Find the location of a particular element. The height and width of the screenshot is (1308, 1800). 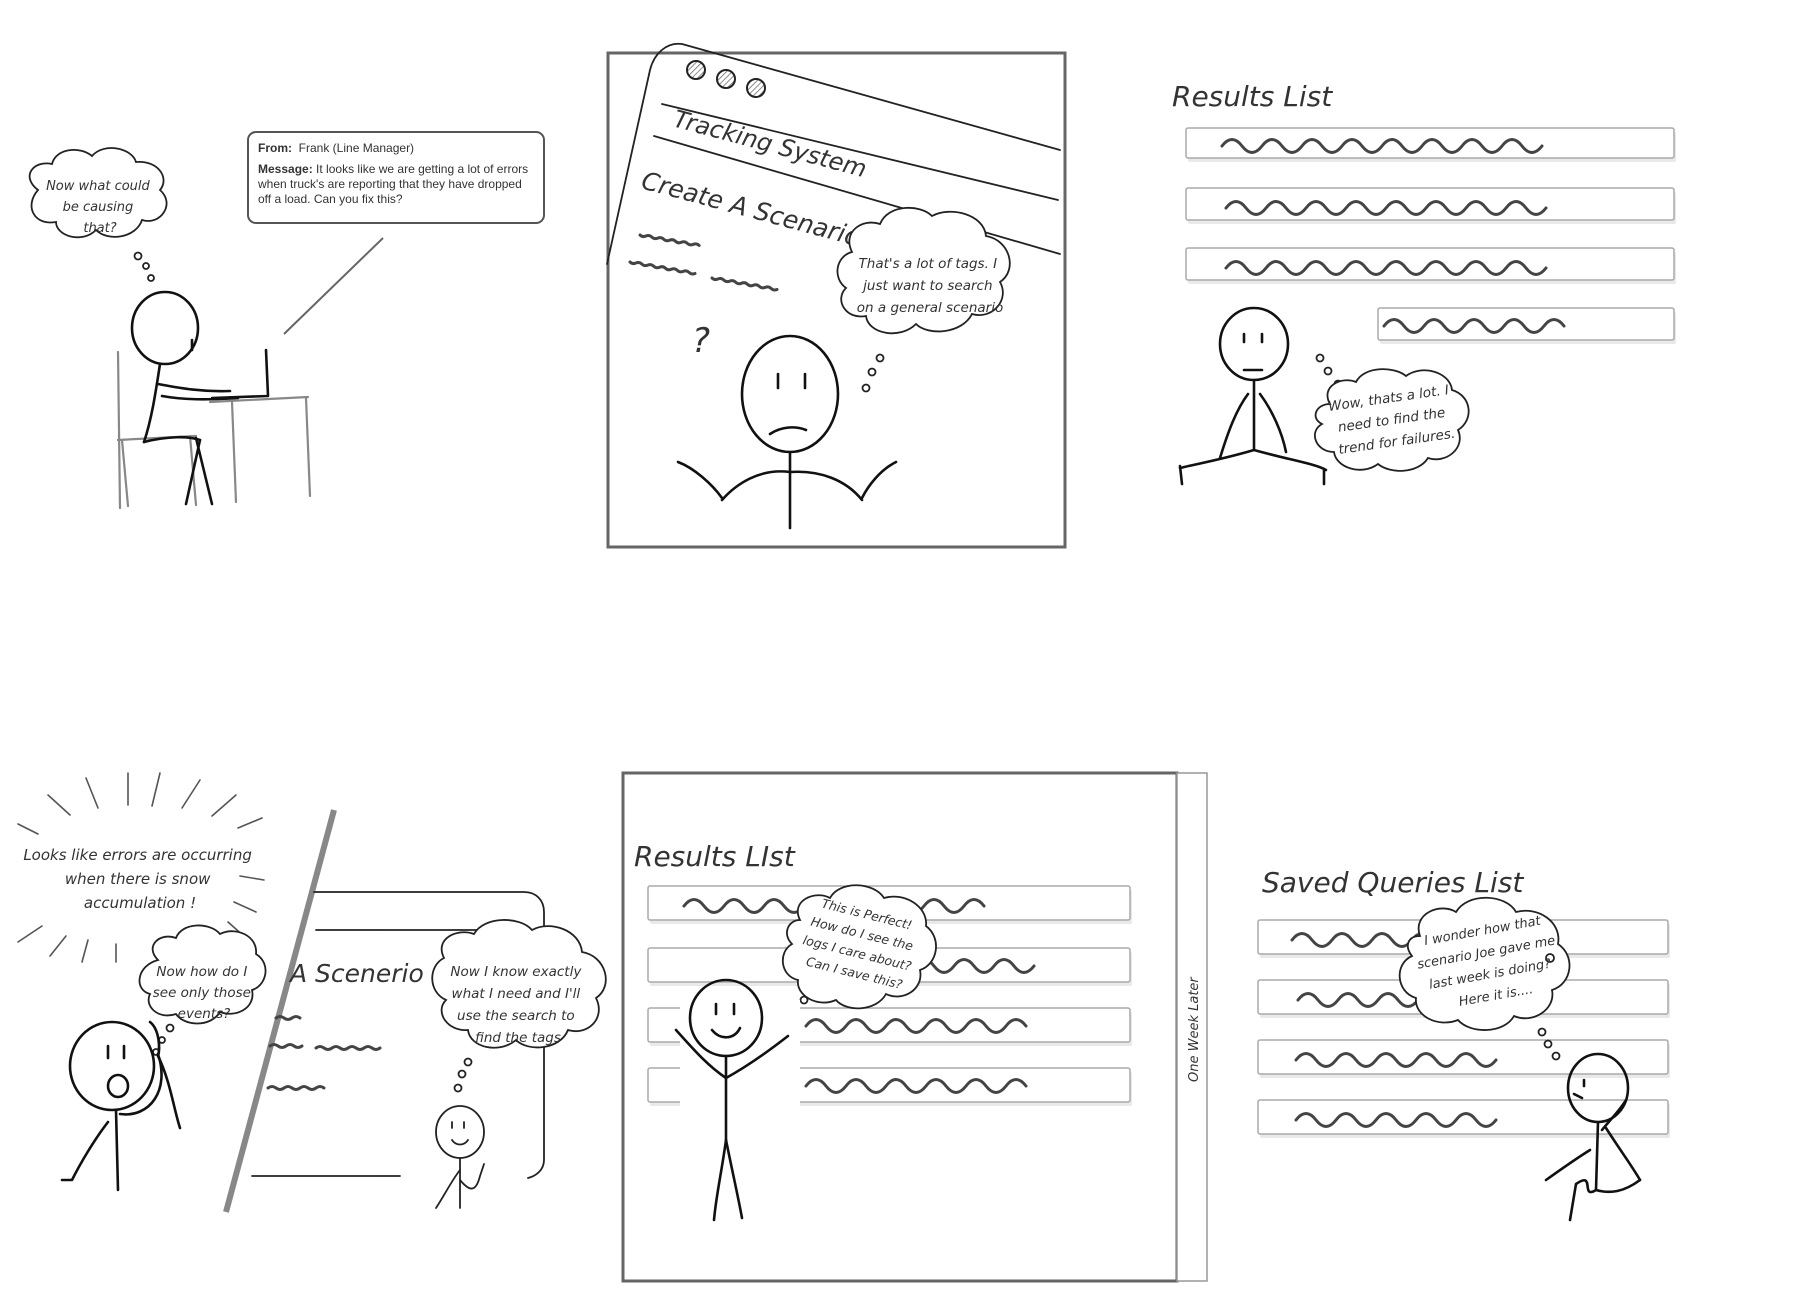

side-label: One Week Later is located at coordinates (1194, 1029).